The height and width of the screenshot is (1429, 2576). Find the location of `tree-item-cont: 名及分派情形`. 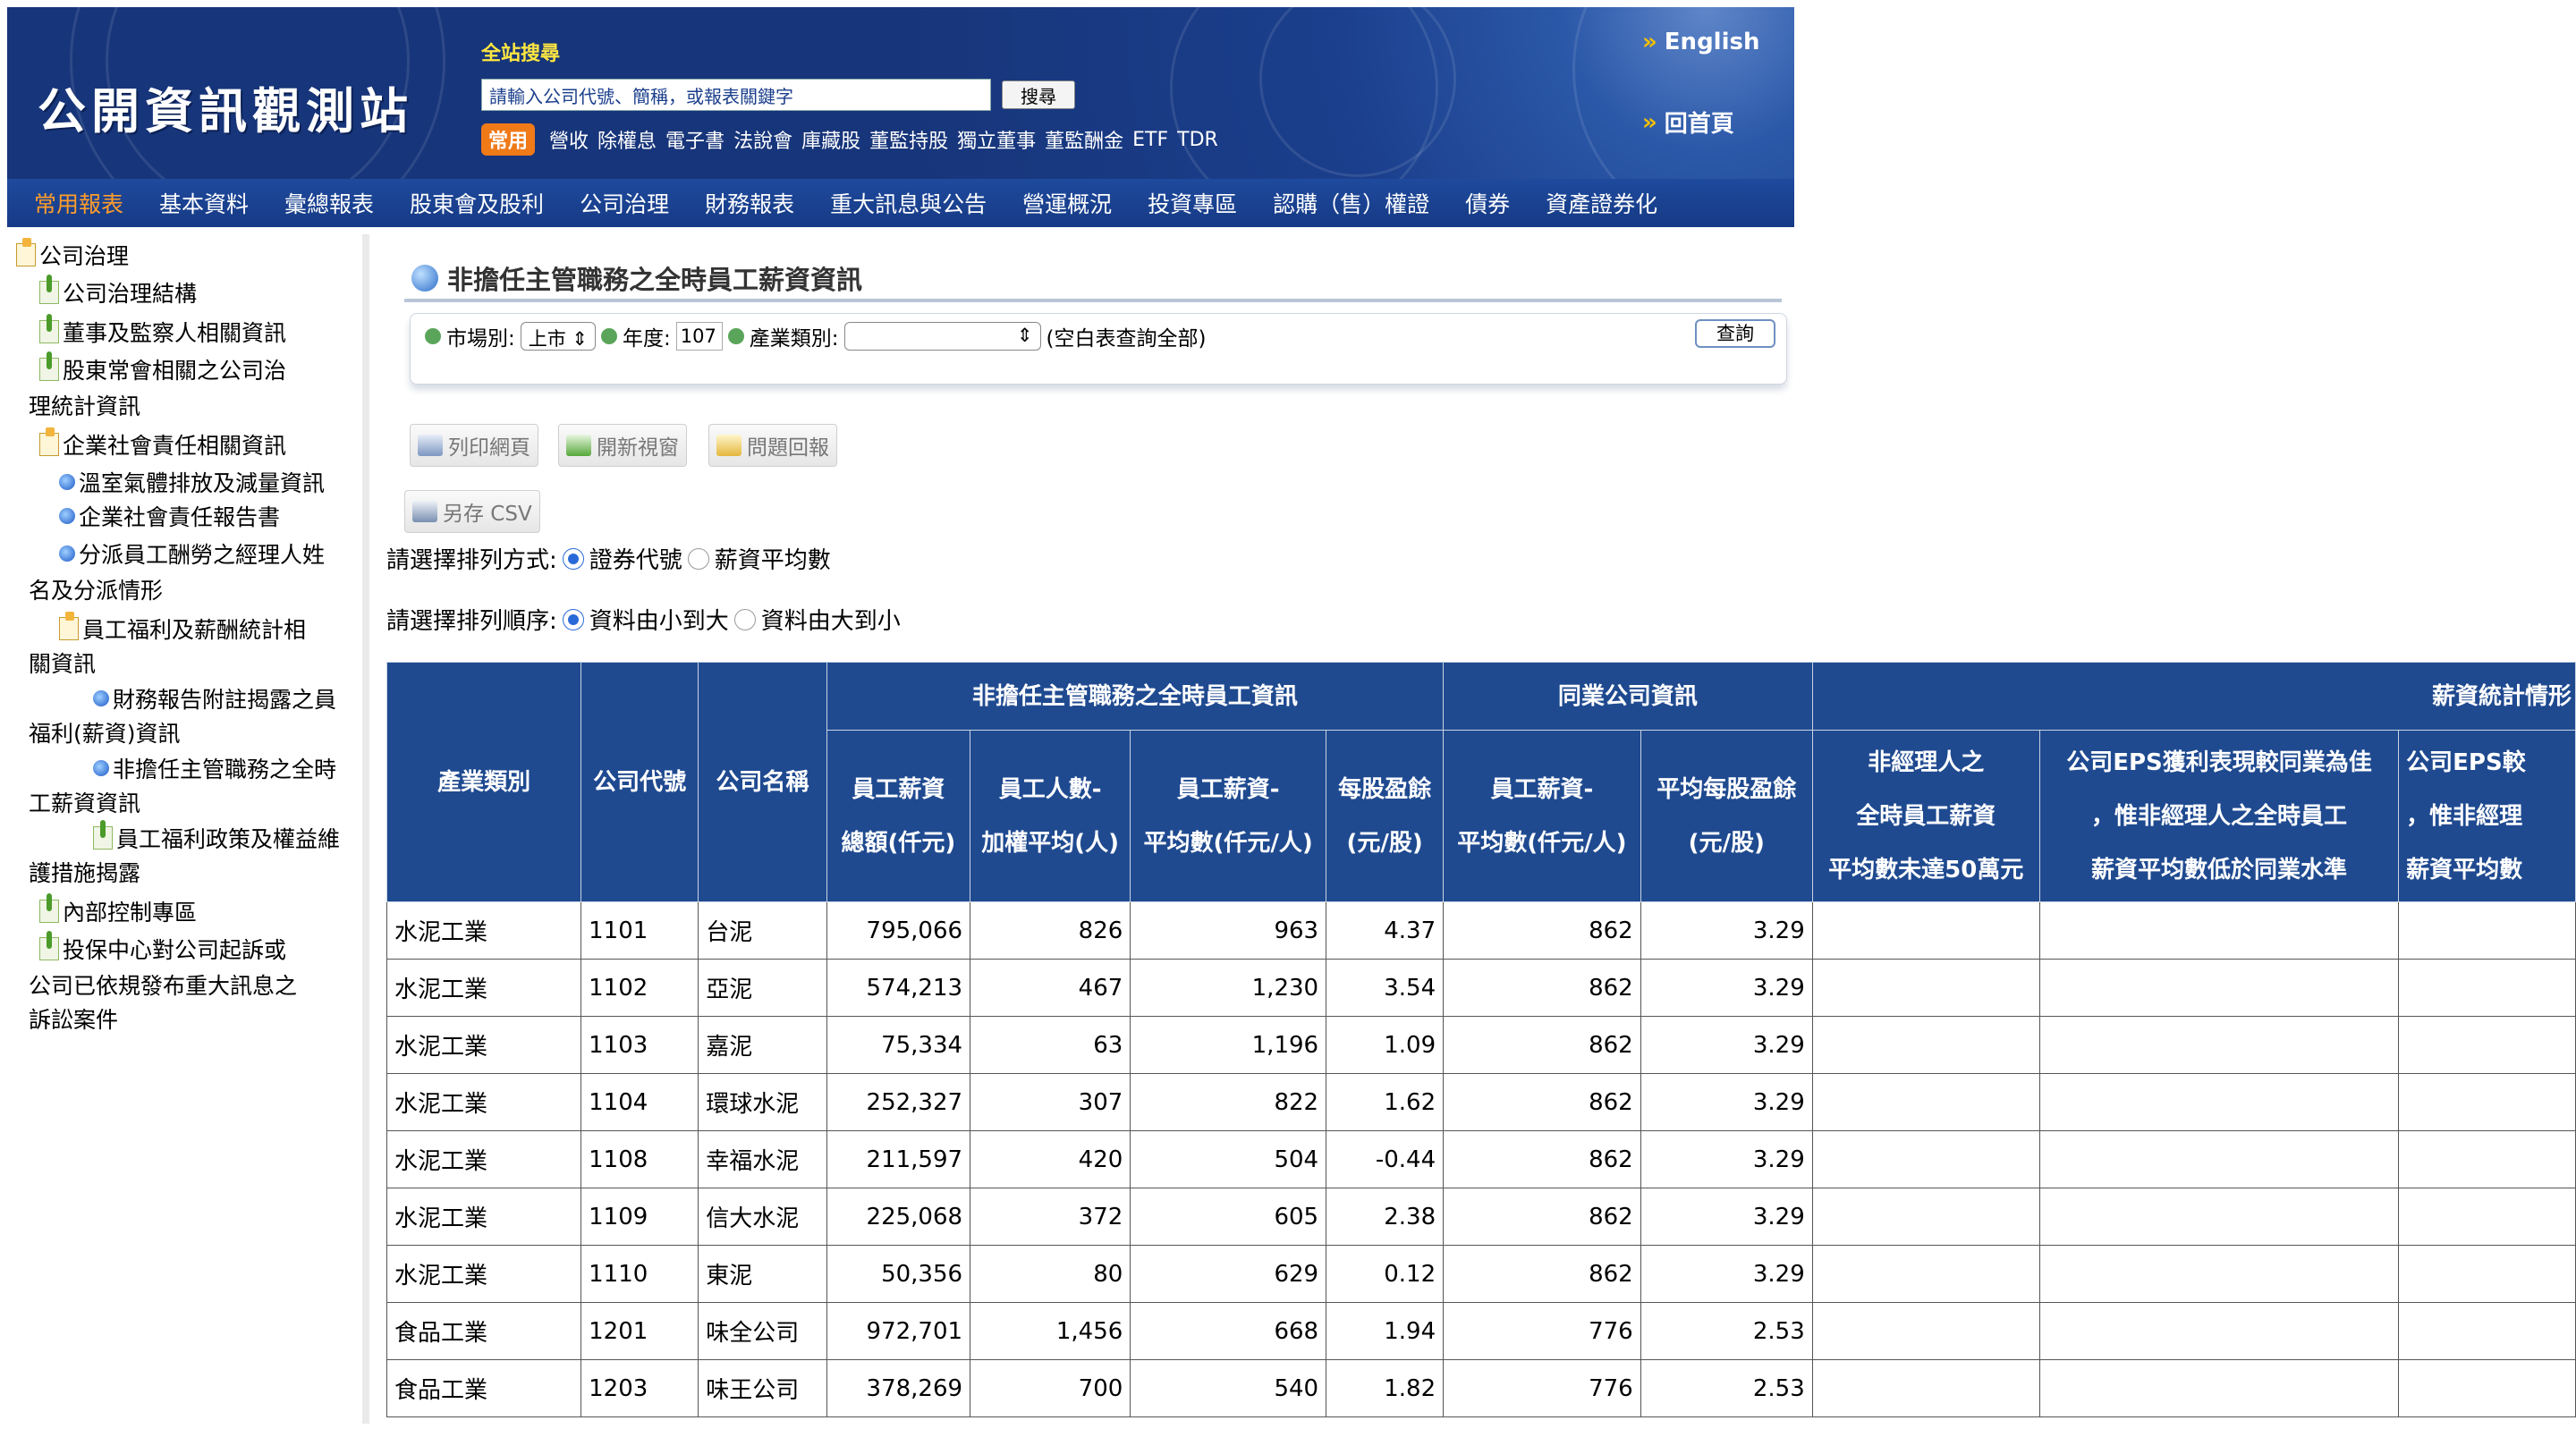

tree-item-cont: 名及分派情形 is located at coordinates (96, 591).